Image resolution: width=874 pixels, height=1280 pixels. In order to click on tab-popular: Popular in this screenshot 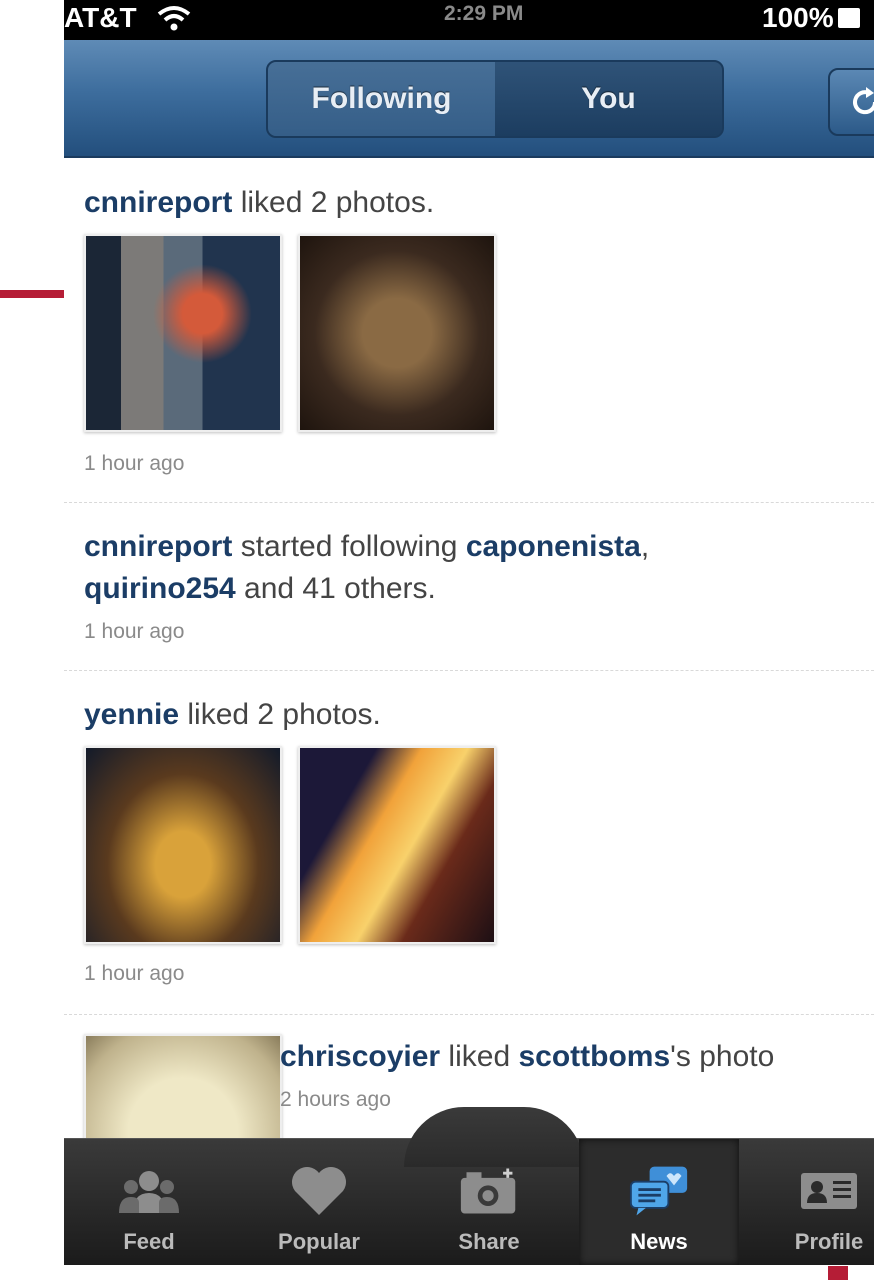, I will do `click(319, 1202)`.